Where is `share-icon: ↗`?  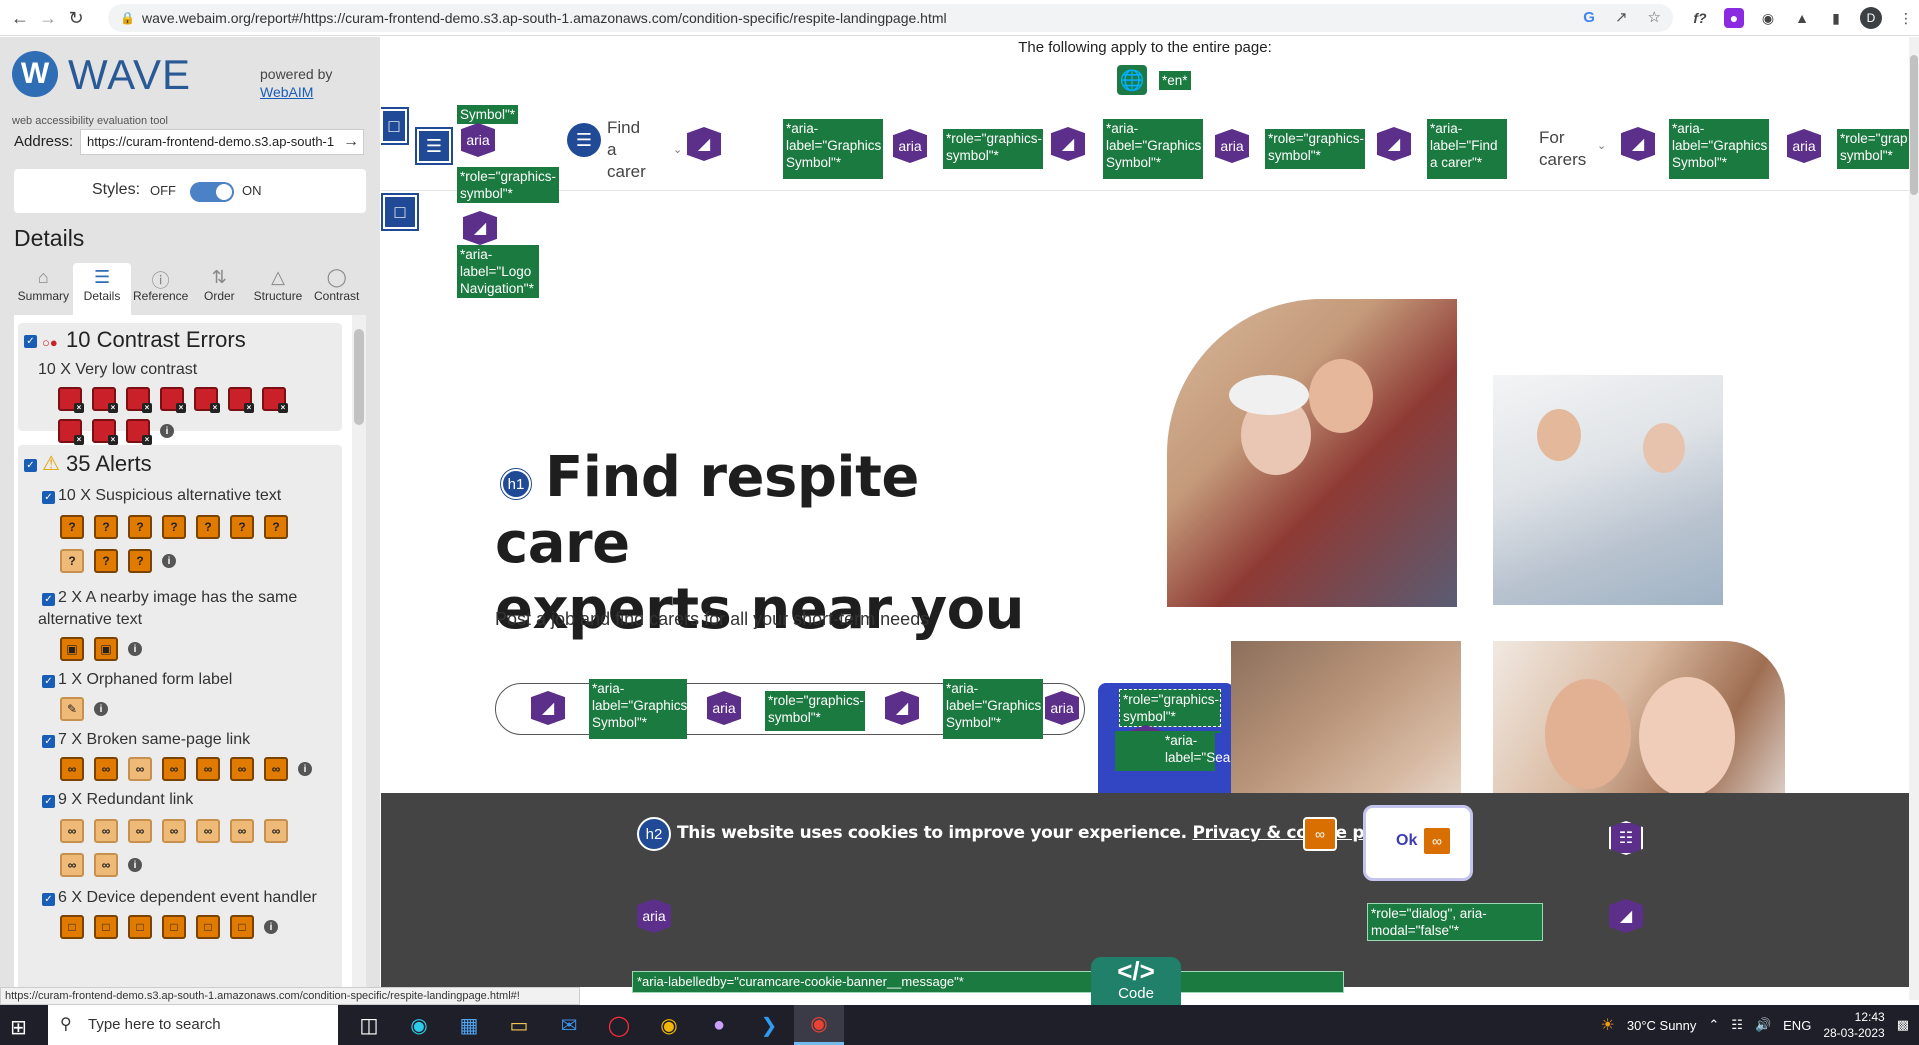 share-icon: ↗ is located at coordinates (1621, 18).